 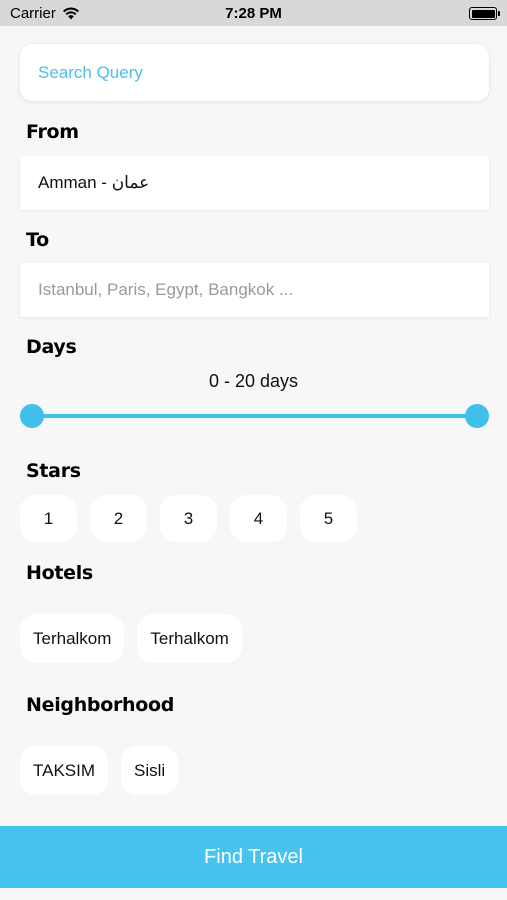 I want to click on slider-track, so click(x=254, y=416).